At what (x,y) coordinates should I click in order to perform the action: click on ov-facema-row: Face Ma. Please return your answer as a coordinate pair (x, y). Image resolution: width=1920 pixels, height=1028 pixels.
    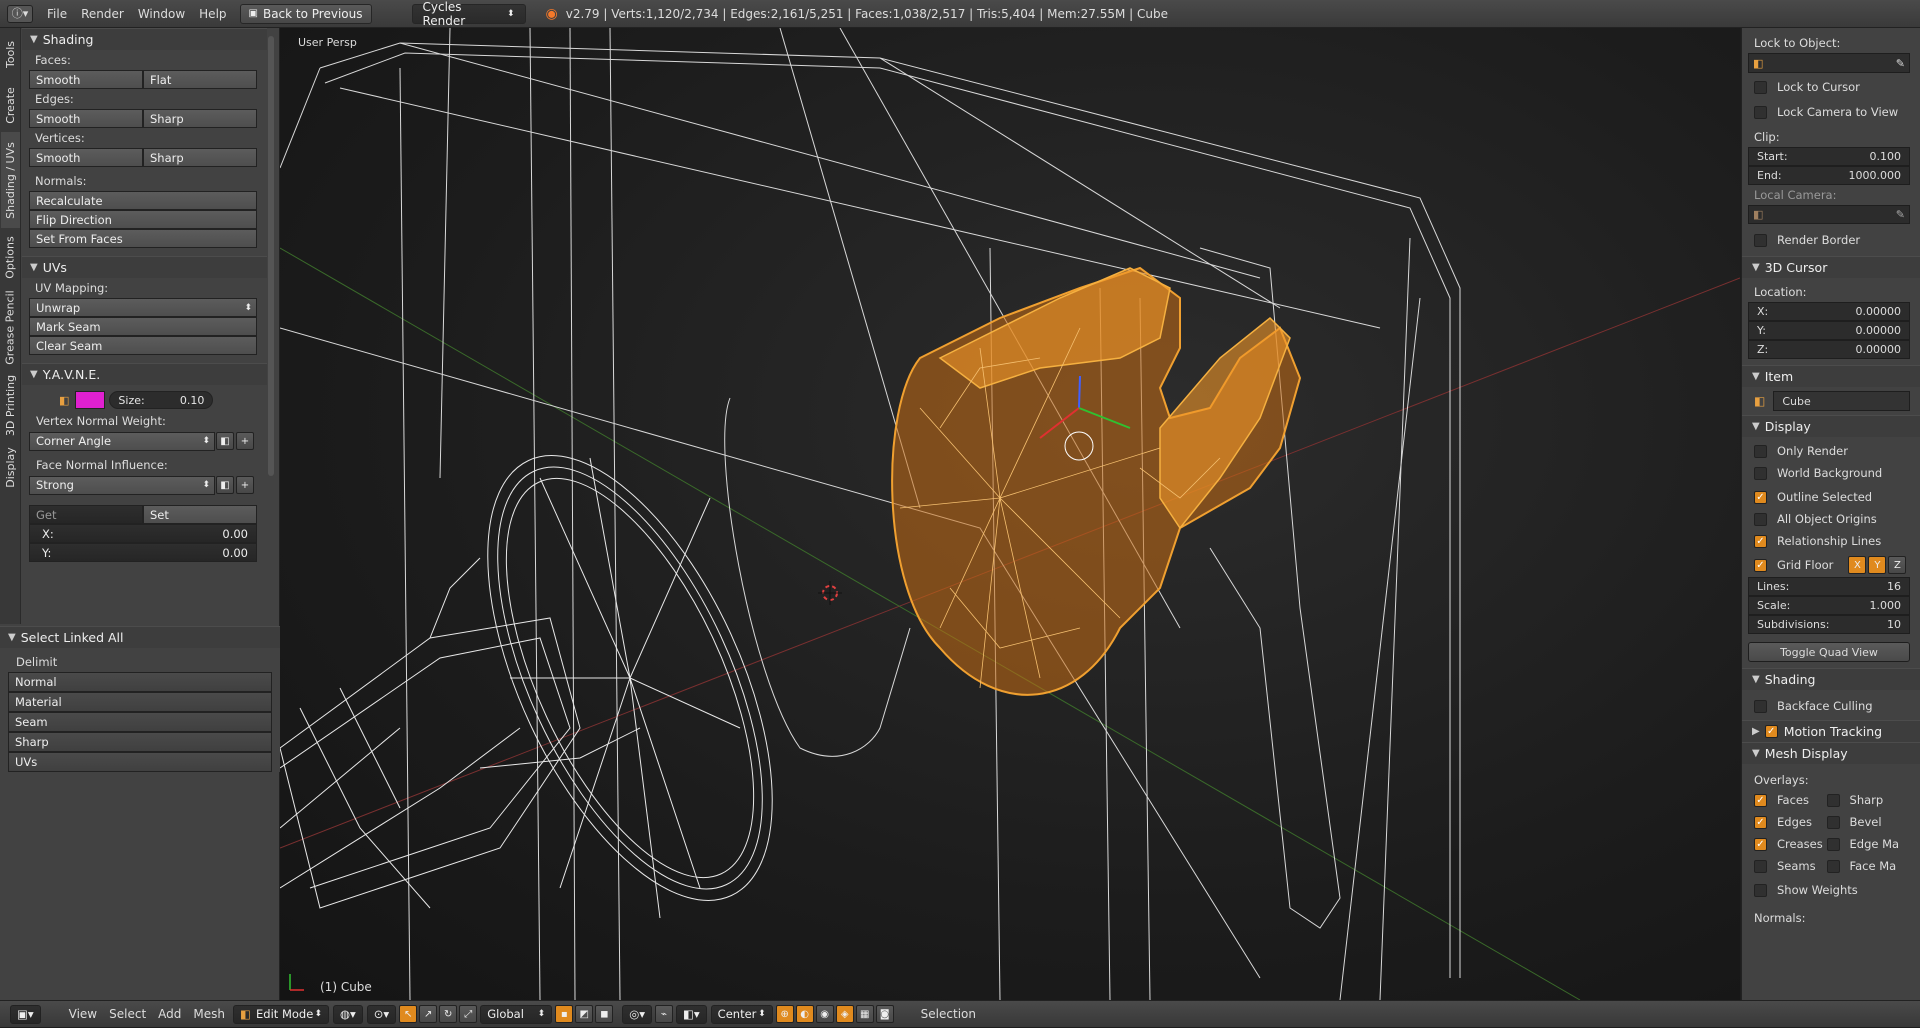
    Looking at the image, I should click on (1873, 866).